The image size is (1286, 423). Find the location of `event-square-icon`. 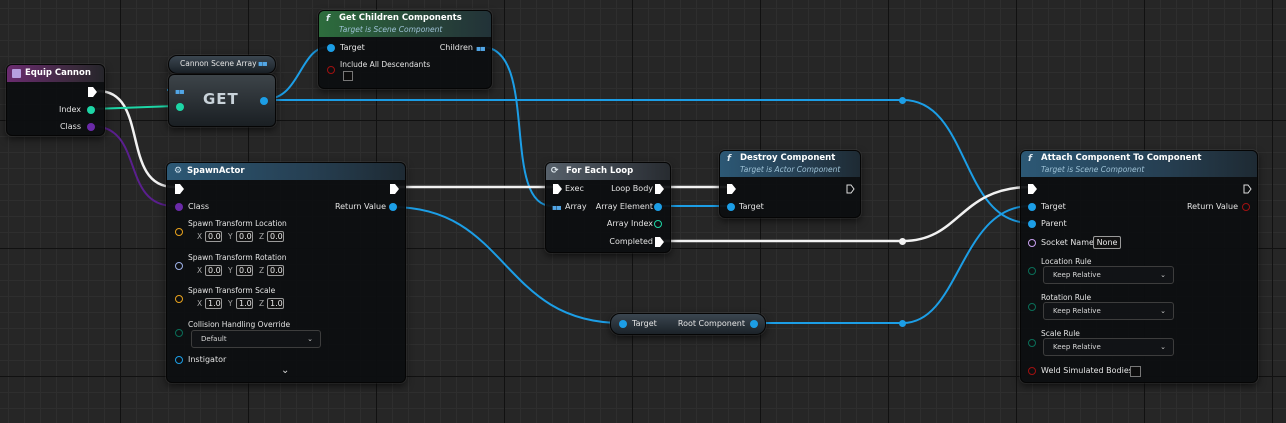

event-square-icon is located at coordinates (16, 73).